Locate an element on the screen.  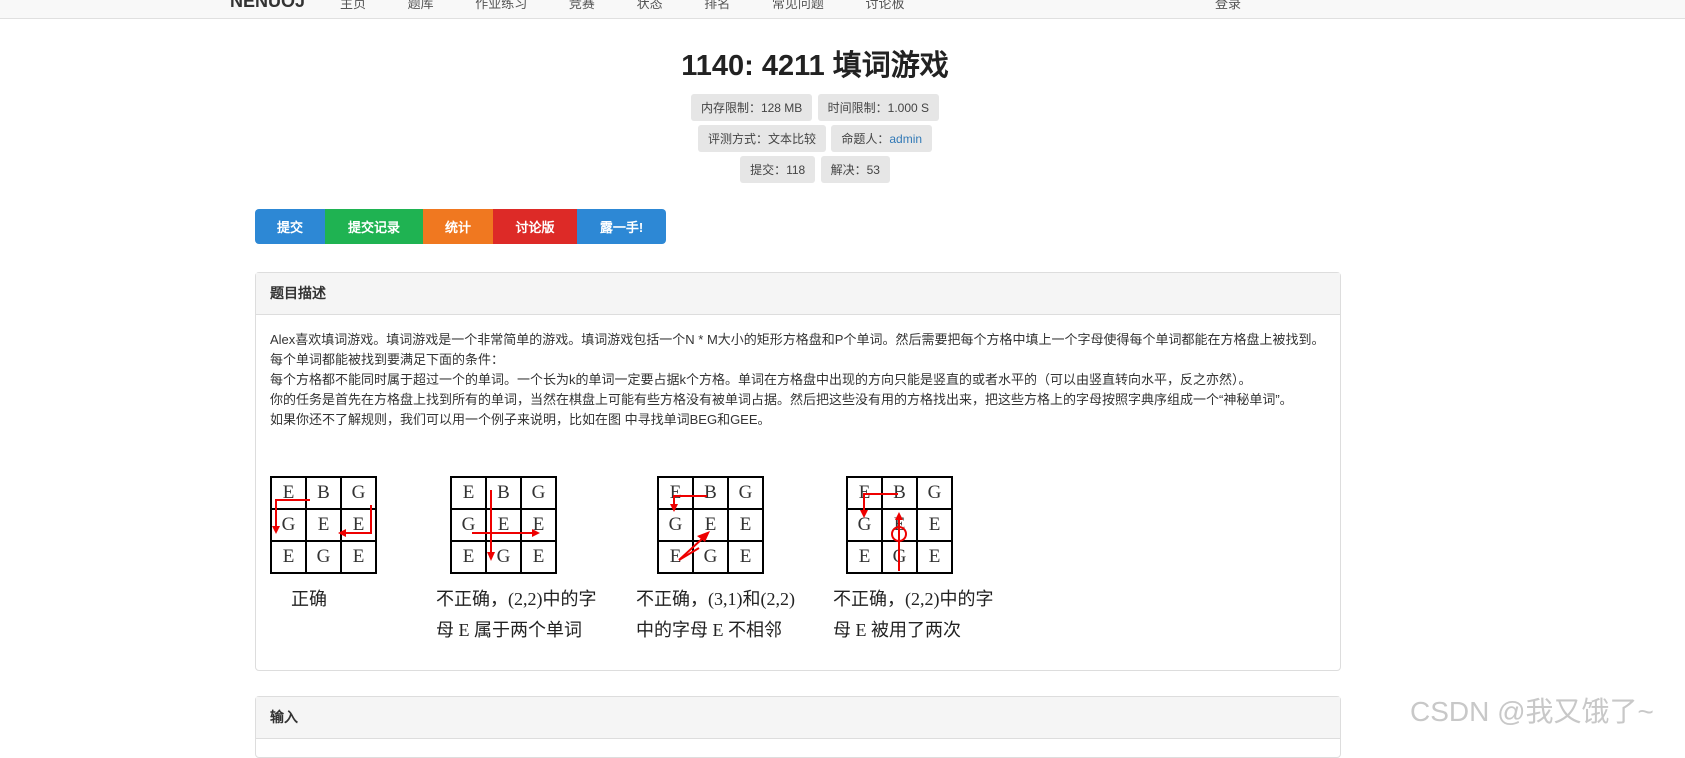
time-limit-badge: 时间限制：1.000 S is located at coordinates (878, 107).